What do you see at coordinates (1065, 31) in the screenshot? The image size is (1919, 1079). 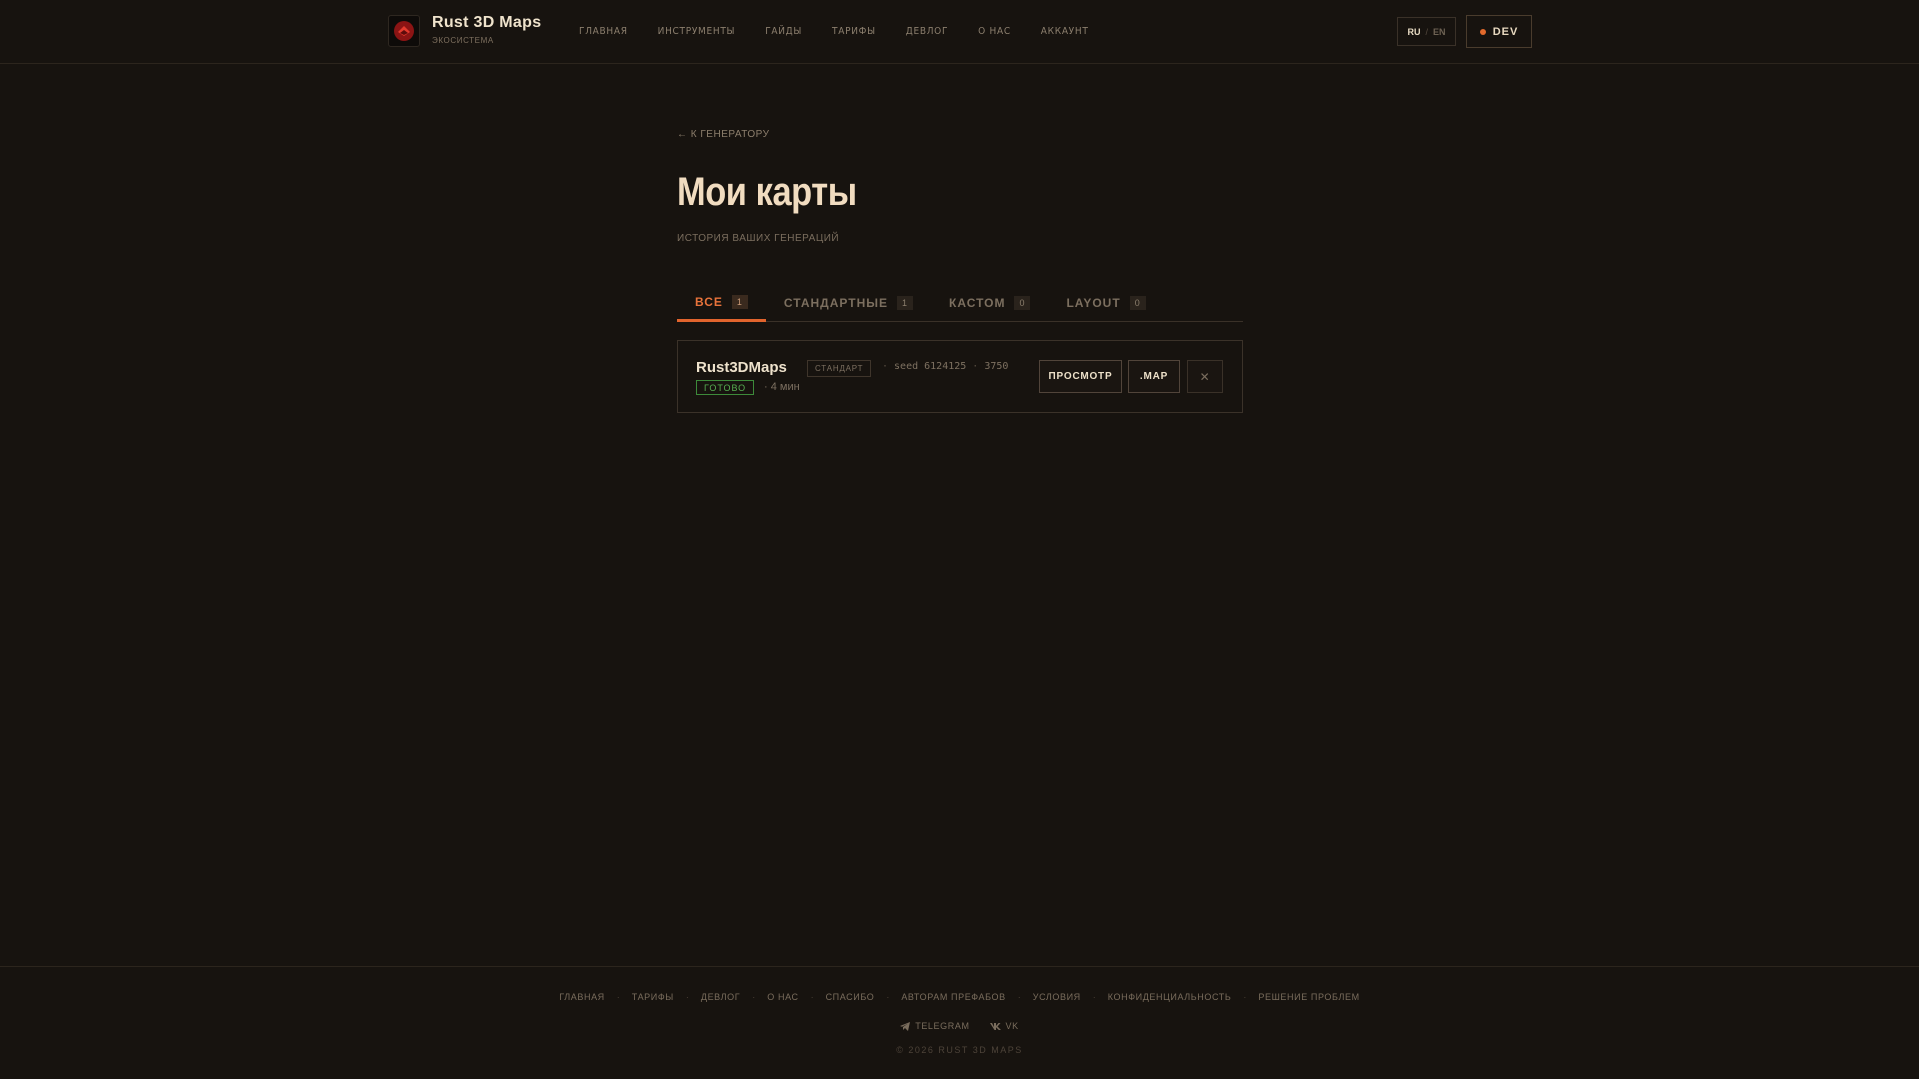 I see `nav-item-account: АККАУНТ` at bounding box center [1065, 31].